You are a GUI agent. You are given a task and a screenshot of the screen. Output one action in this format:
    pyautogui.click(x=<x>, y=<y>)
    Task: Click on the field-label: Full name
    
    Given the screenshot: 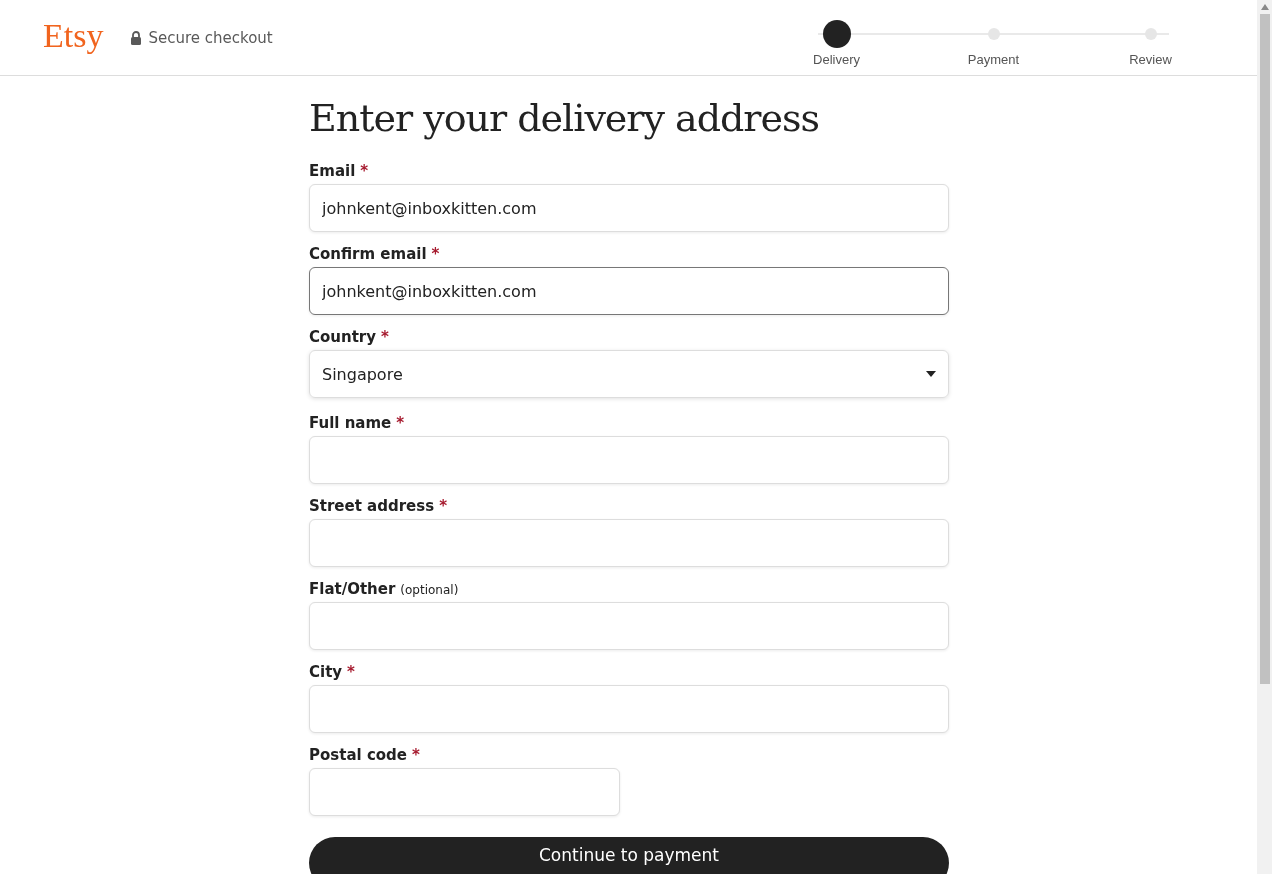 What is the action you would take?
    pyautogui.click(x=350, y=423)
    